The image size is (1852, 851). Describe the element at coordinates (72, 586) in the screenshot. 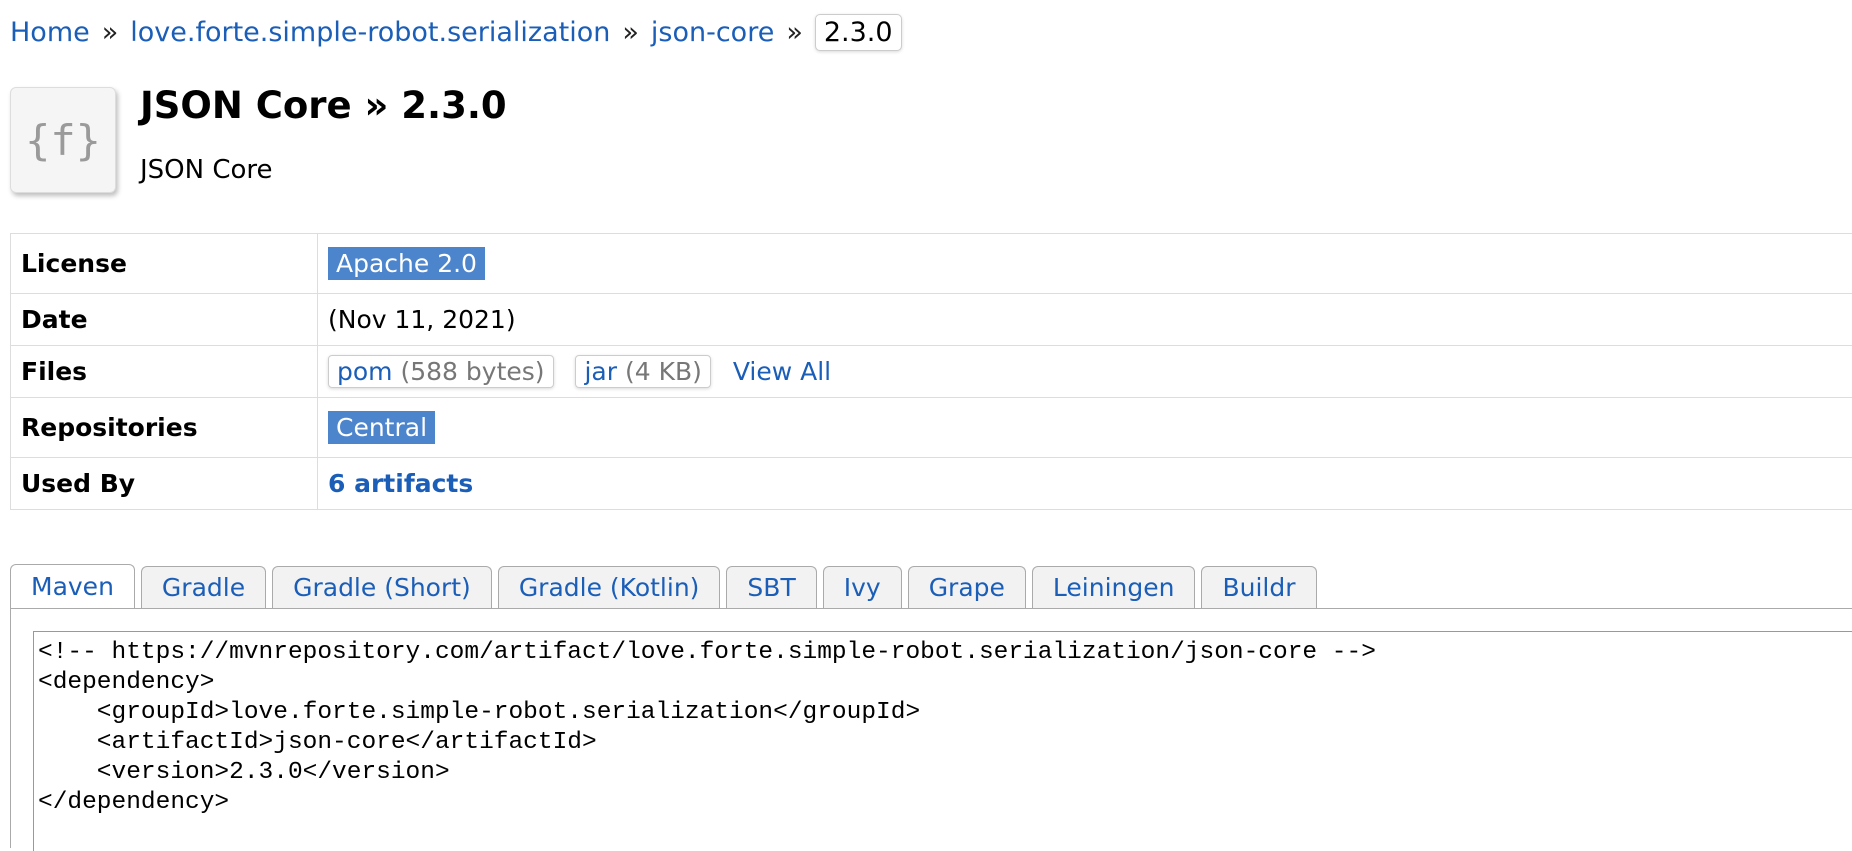

I see `tab-maven: Maven` at that location.